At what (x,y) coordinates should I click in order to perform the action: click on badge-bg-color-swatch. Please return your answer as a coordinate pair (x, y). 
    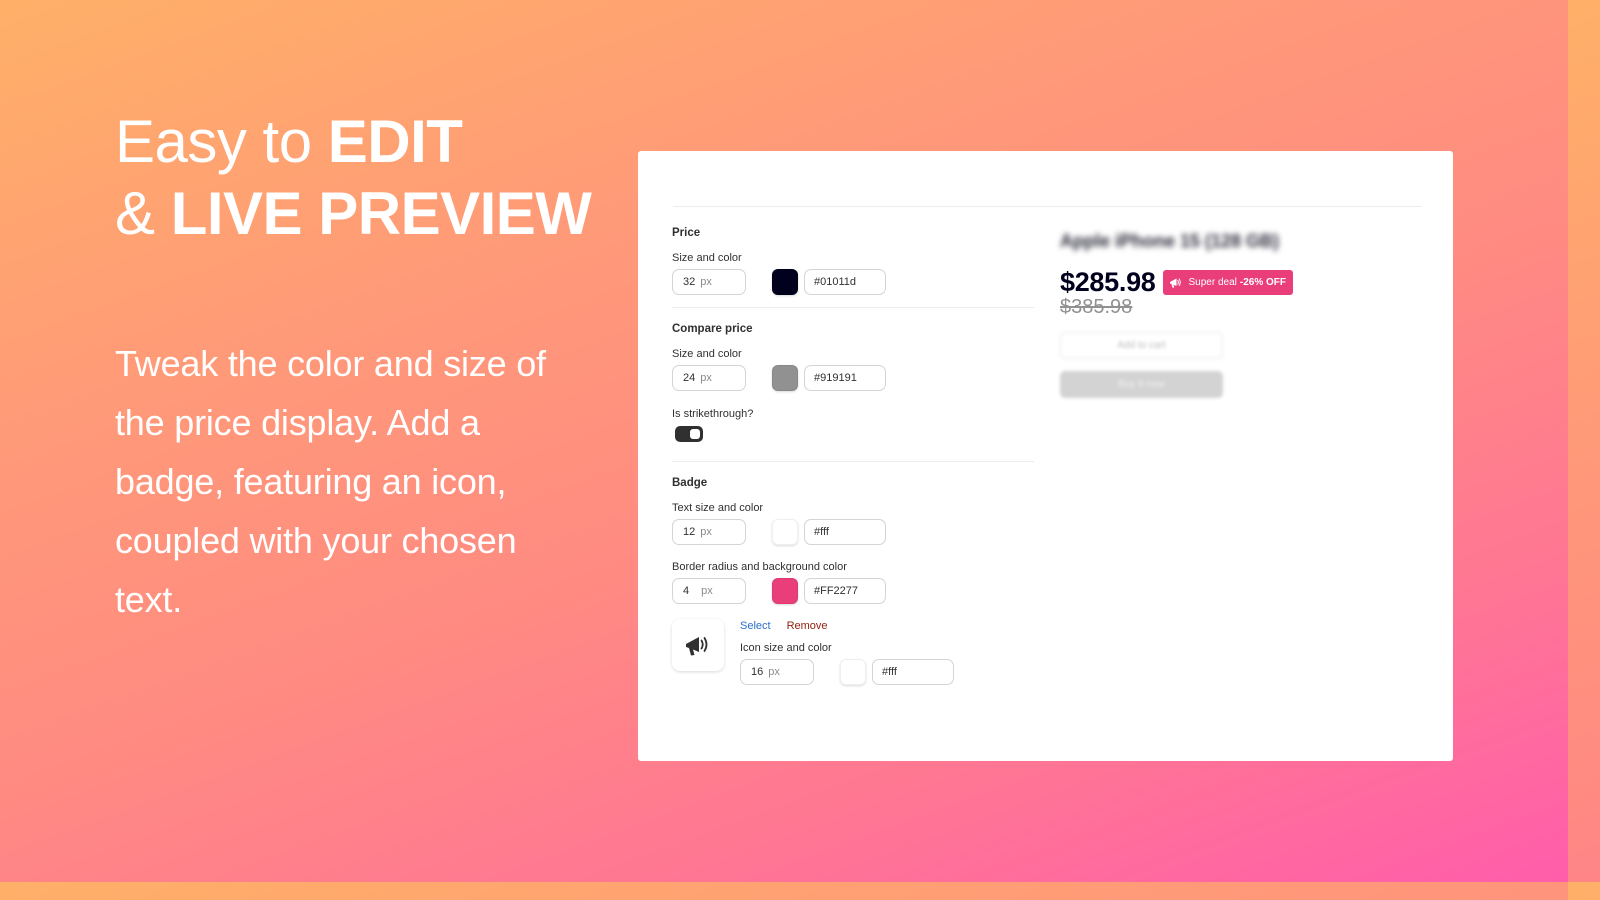
    Looking at the image, I should click on (785, 591).